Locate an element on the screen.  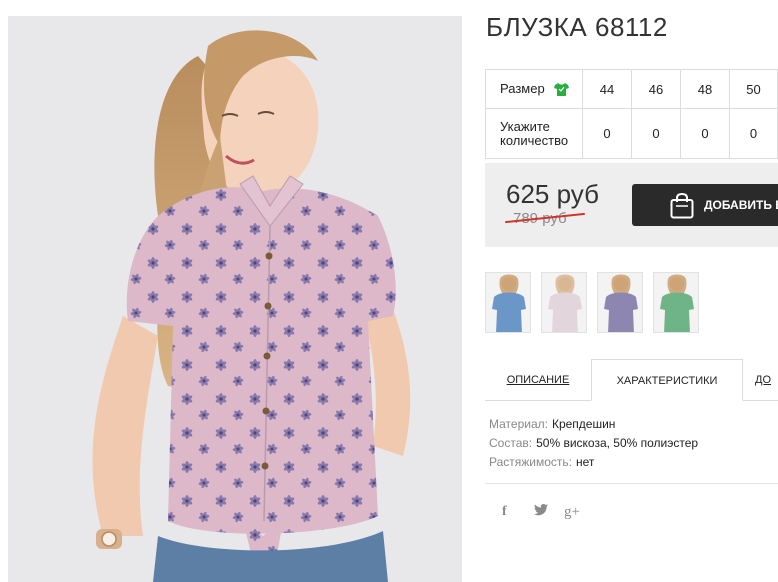
spec-composition: Состав: 50% вискоза, 50% полиэстер is located at coordinates (593, 443).